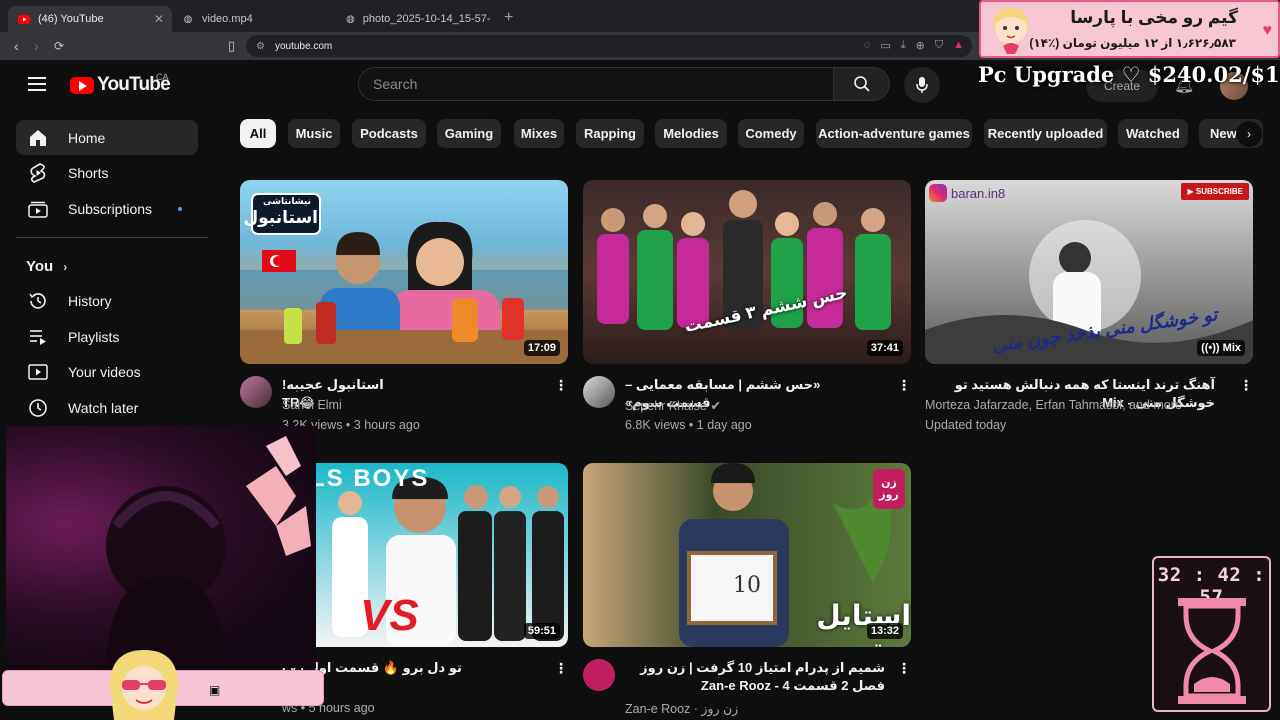  What do you see at coordinates (94, 336) in the screenshot?
I see `sidebar-item-label: Playlists` at bounding box center [94, 336].